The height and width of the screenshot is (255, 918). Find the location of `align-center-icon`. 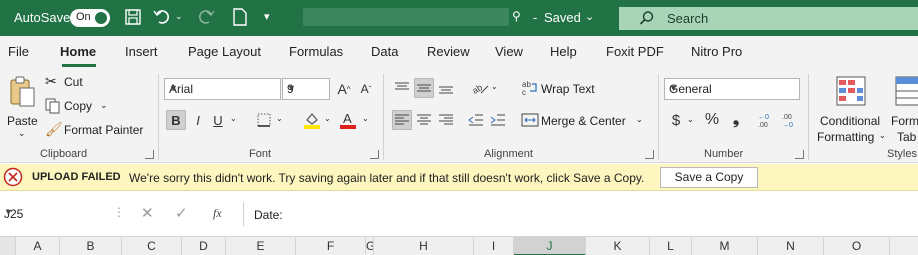

align-center-icon is located at coordinates (424, 120).